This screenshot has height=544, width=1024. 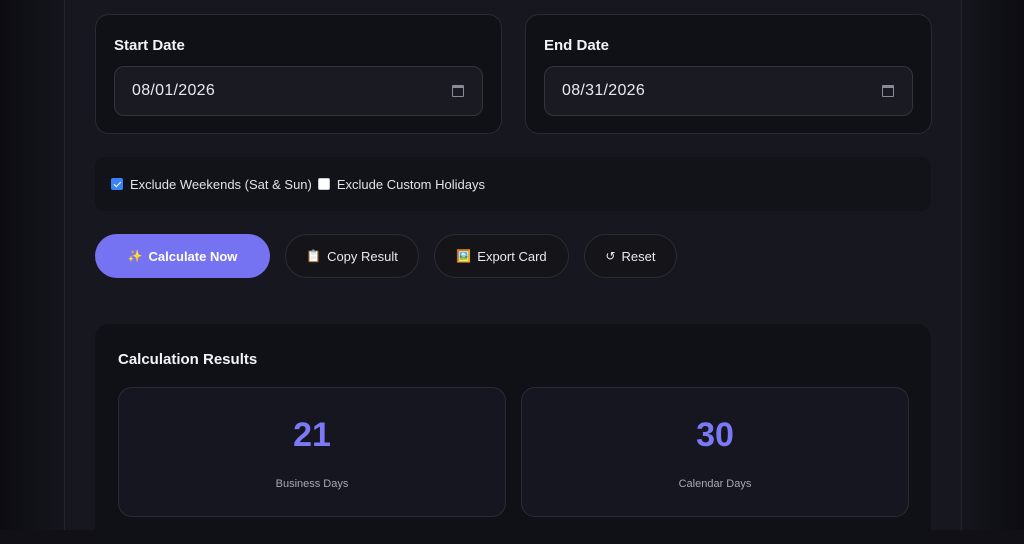 I want to click on calendar-days-card: 30 Calendar Days, so click(x=715, y=452).